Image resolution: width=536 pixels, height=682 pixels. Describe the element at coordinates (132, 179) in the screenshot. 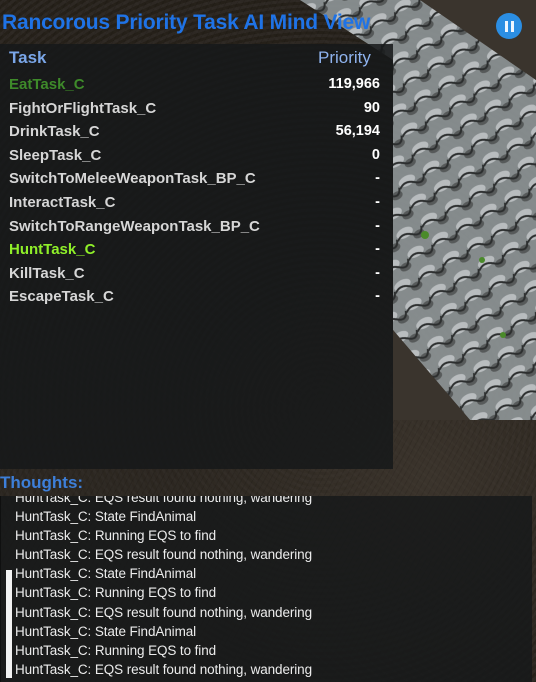

I see `task-name: SwitchToMeleeWeaponTask_BP_C` at that location.